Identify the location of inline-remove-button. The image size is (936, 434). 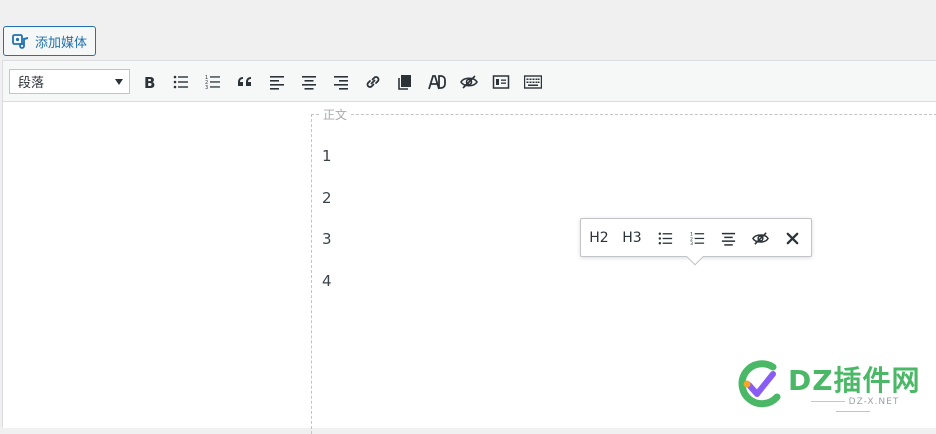
(792, 238).